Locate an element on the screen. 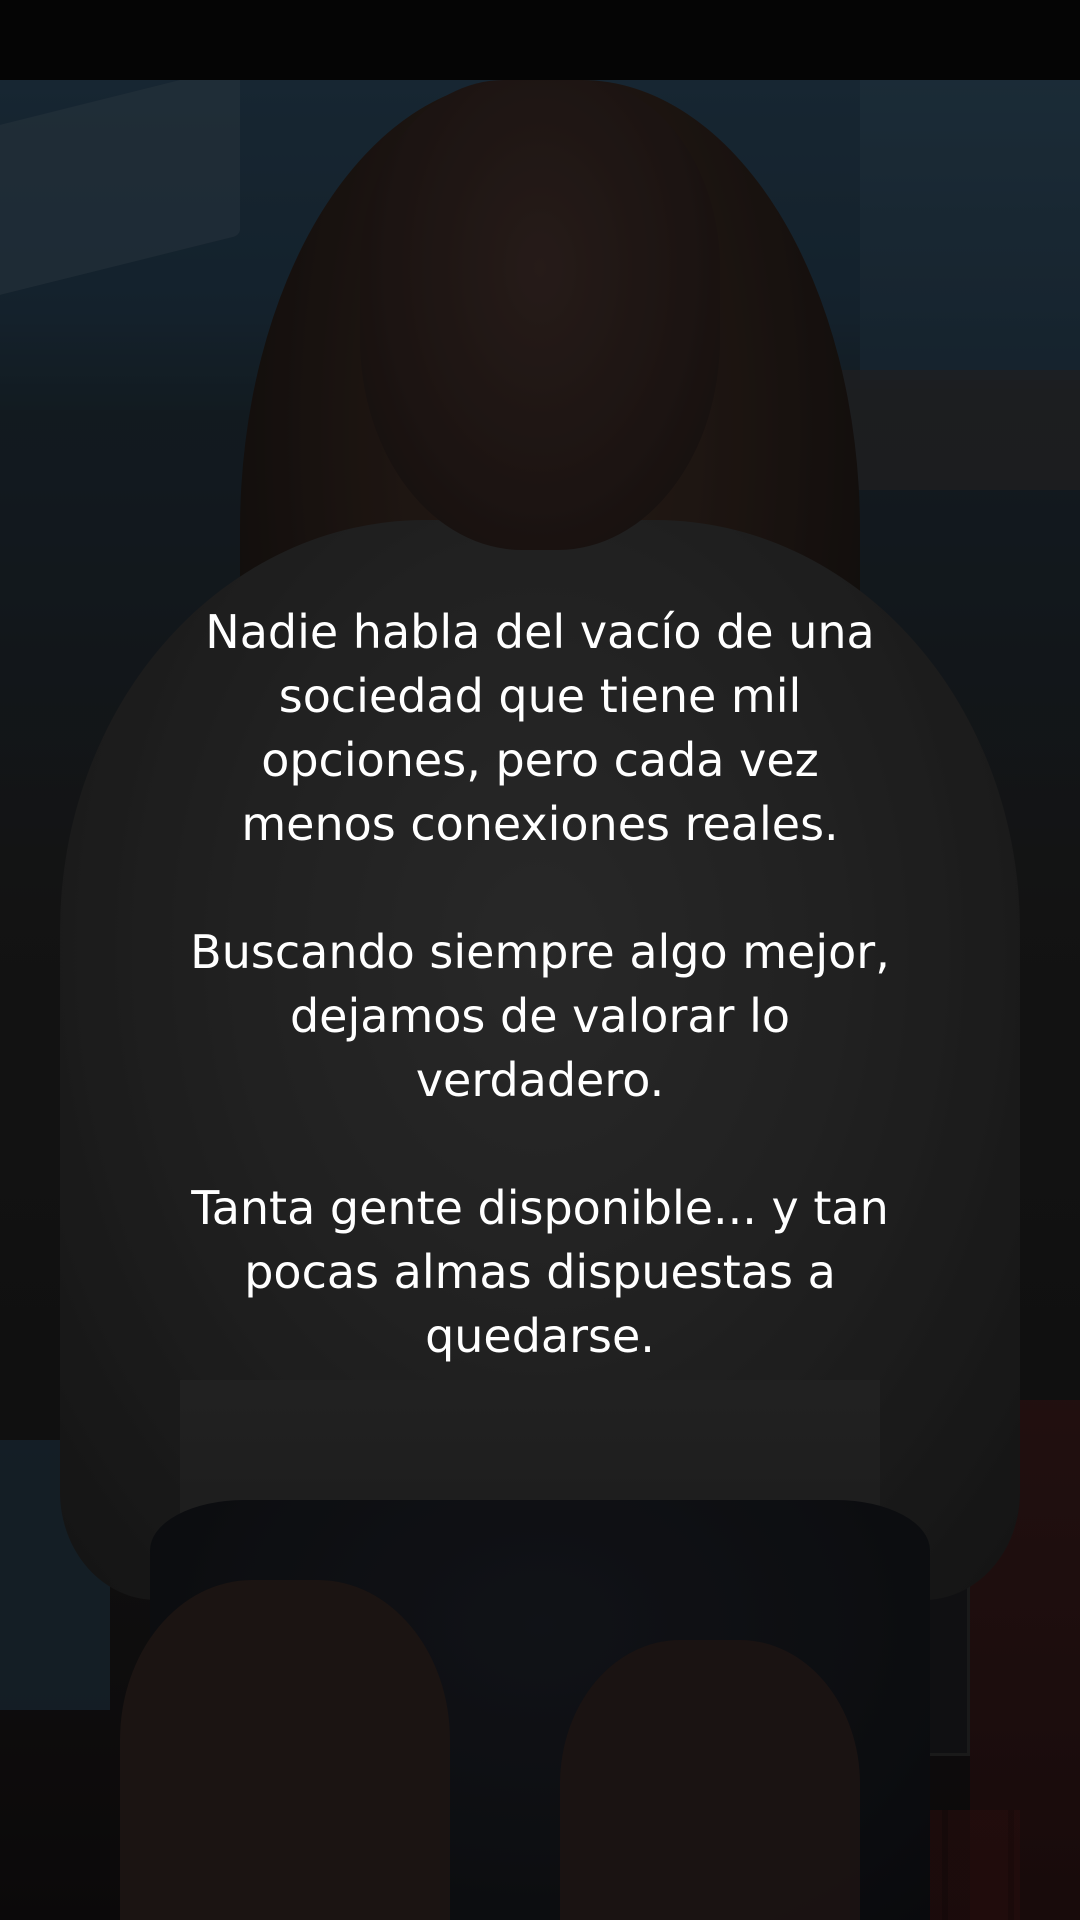 The height and width of the screenshot is (1920, 1080). caption-line: quedarse. is located at coordinates (540, 1336).